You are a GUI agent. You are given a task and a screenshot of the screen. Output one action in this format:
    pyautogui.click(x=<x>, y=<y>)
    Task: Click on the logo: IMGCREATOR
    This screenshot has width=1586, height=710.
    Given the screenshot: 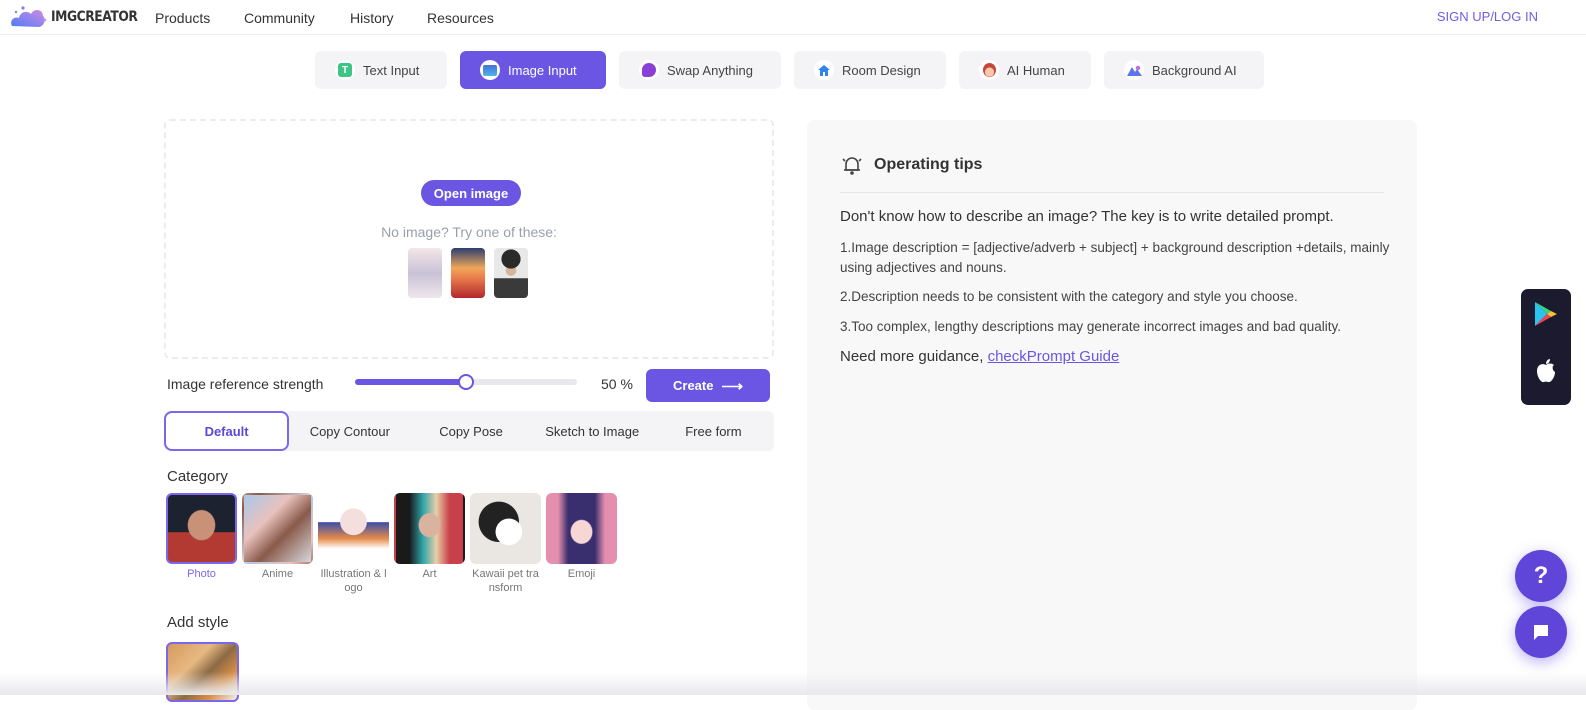 What is the action you would take?
    pyautogui.click(x=79, y=17)
    